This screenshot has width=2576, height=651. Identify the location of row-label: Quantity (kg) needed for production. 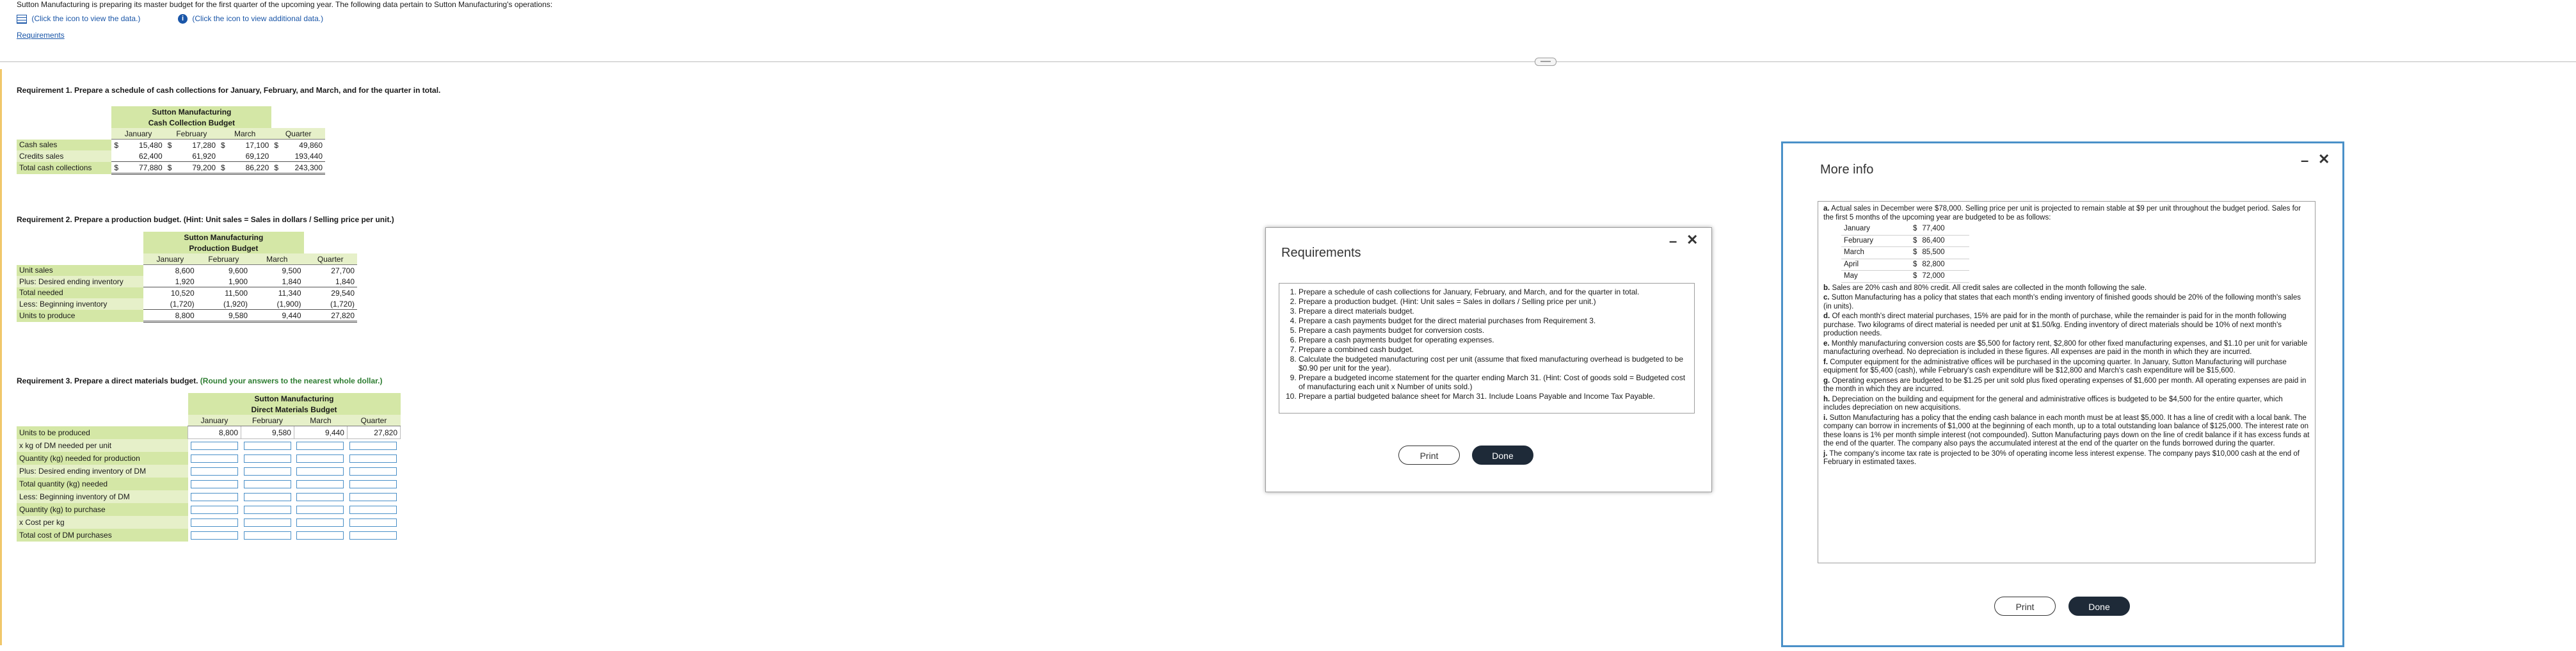
(102, 458).